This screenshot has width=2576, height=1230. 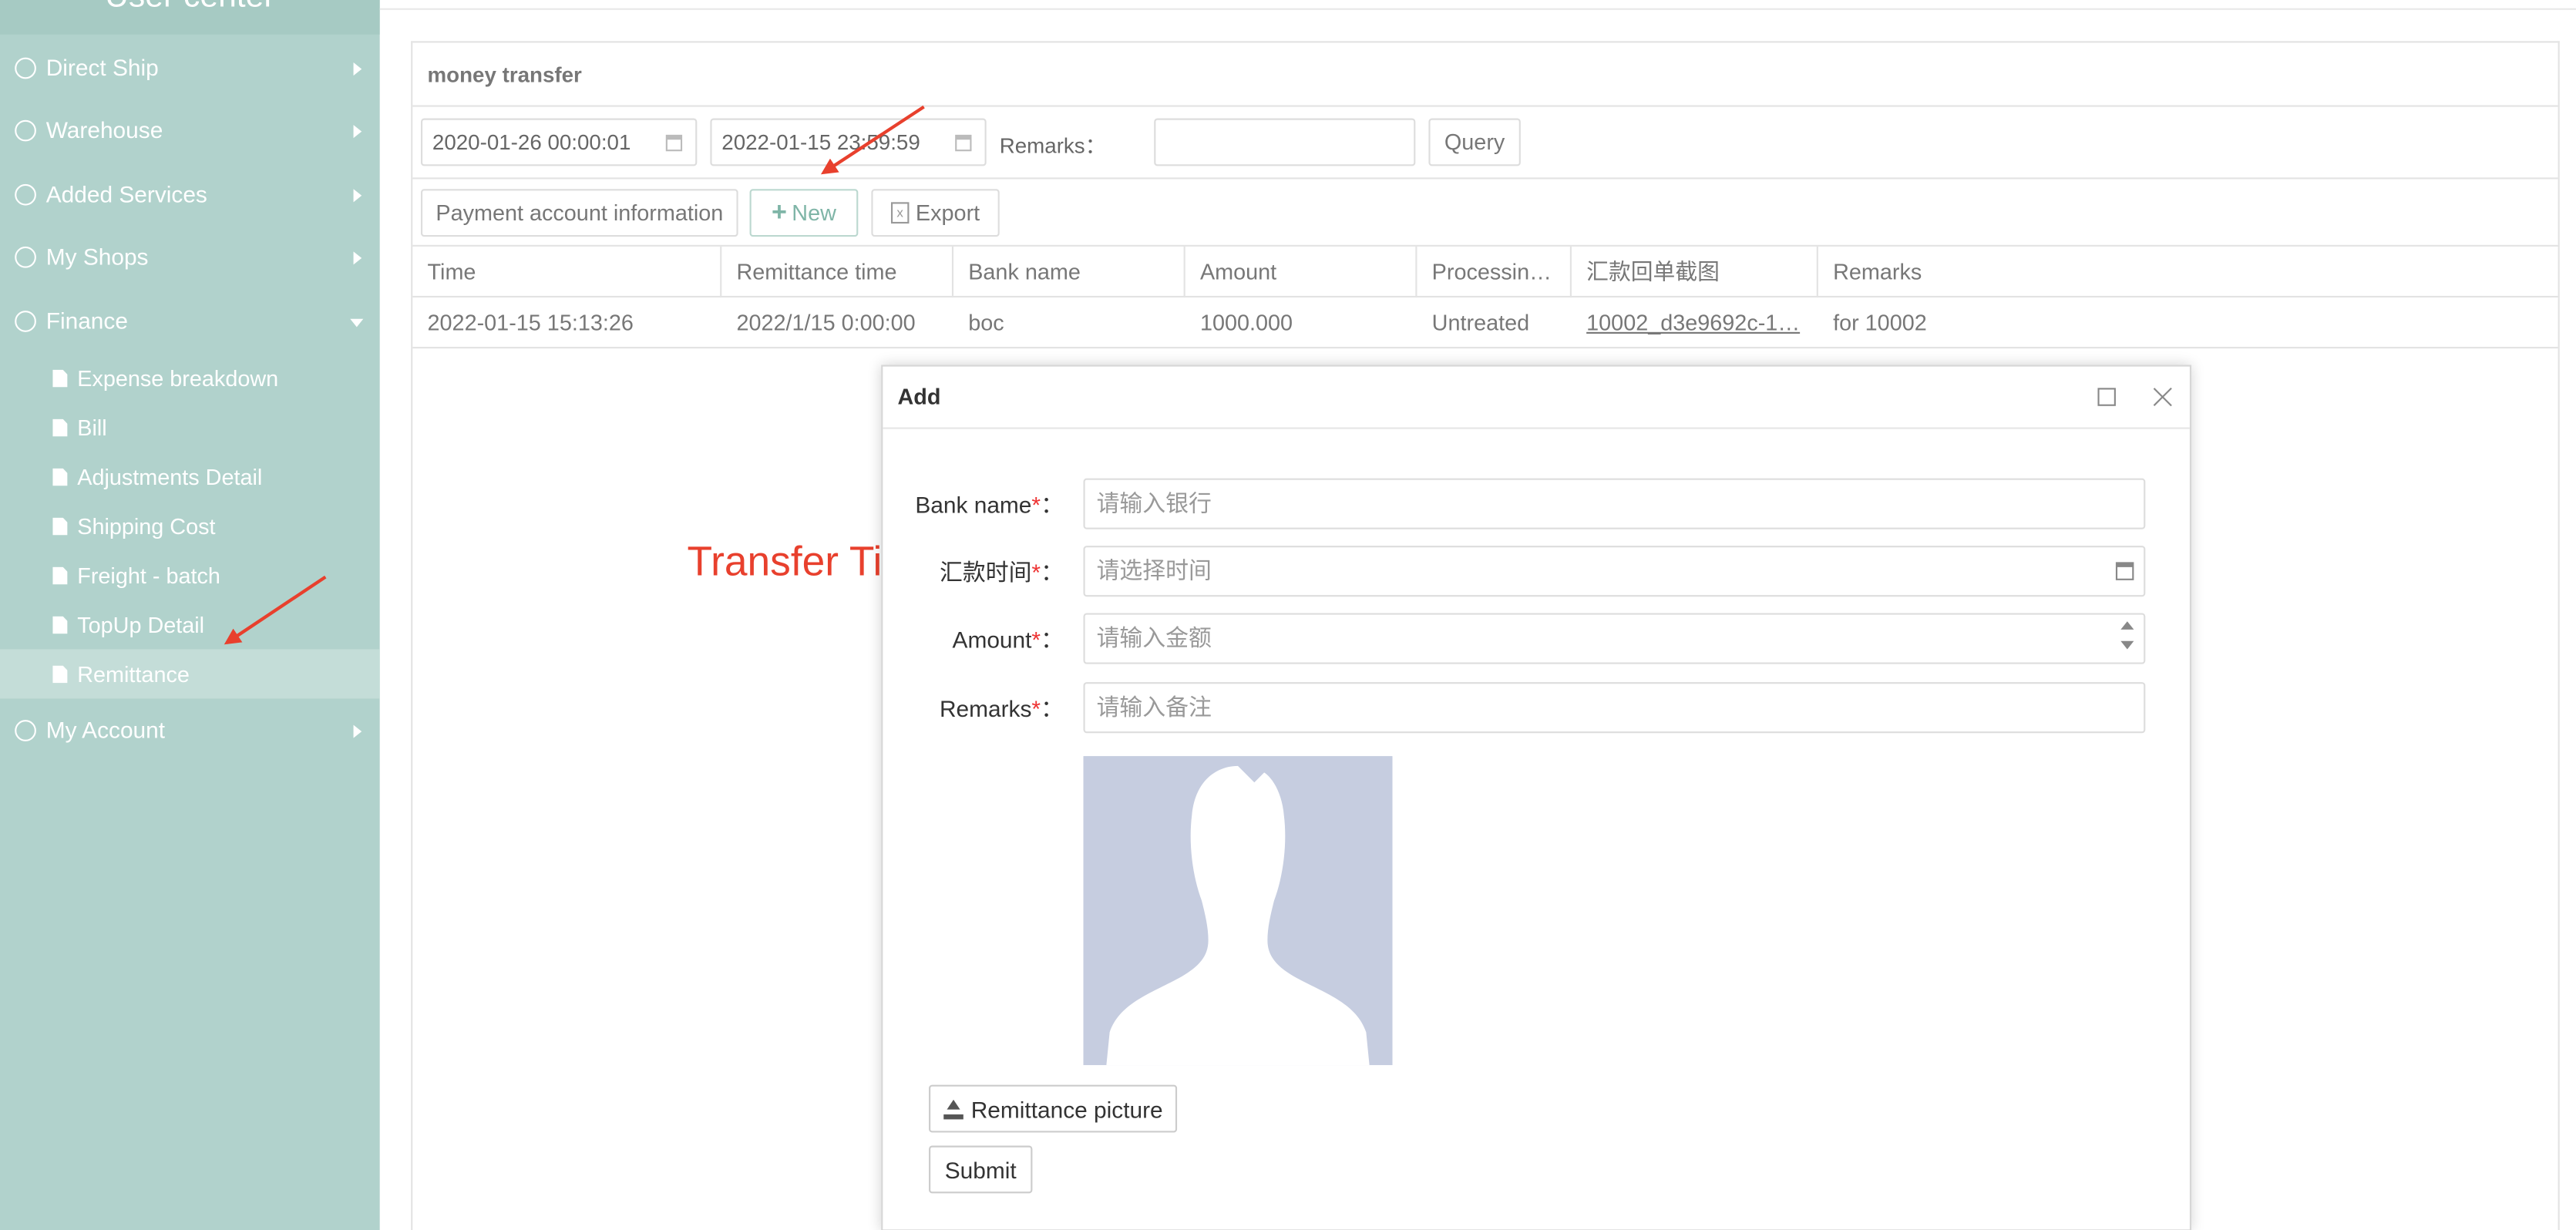 I want to click on sidebar-title: User center, so click(x=190, y=17).